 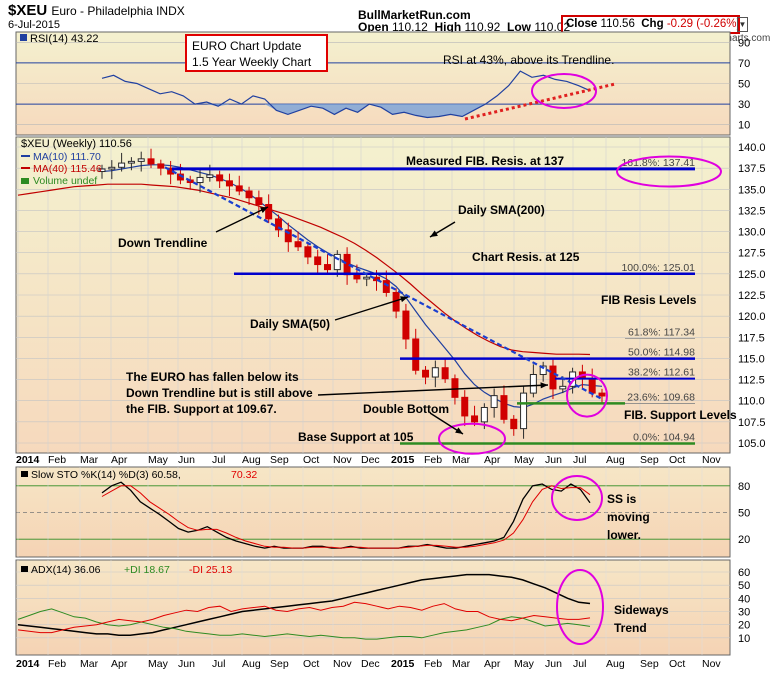 I want to click on price-x-label: Dec, so click(x=370, y=460).